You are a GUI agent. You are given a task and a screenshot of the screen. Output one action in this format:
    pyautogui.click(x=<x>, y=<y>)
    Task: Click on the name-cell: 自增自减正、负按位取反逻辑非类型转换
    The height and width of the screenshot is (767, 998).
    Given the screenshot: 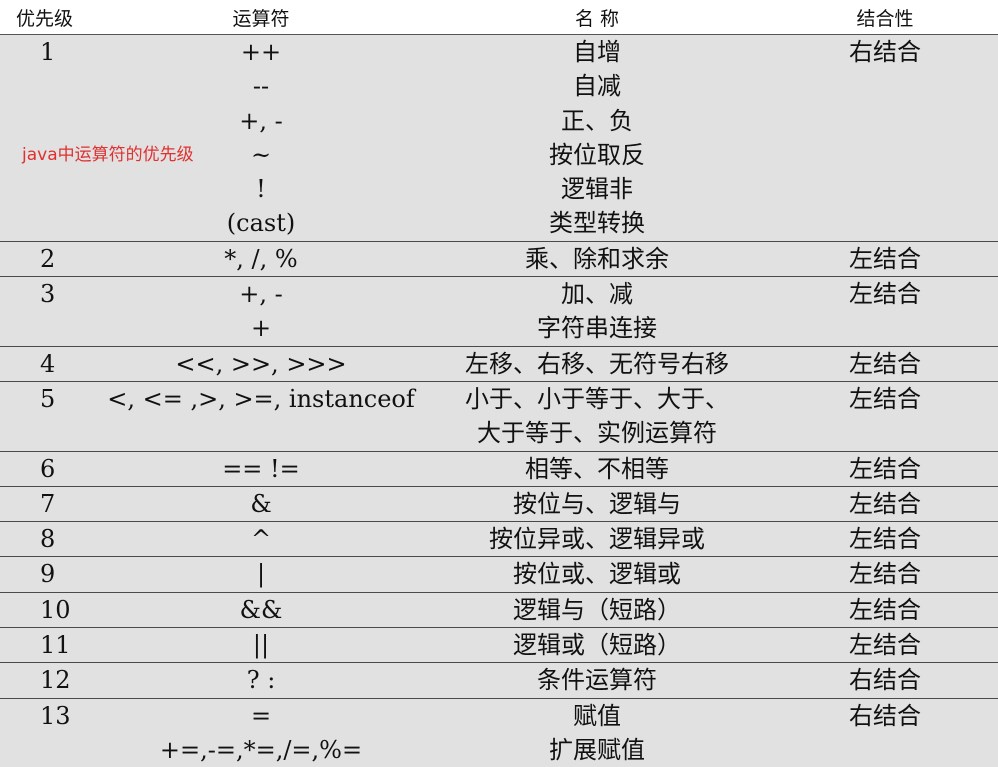 What is the action you would take?
    pyautogui.click(x=597, y=138)
    